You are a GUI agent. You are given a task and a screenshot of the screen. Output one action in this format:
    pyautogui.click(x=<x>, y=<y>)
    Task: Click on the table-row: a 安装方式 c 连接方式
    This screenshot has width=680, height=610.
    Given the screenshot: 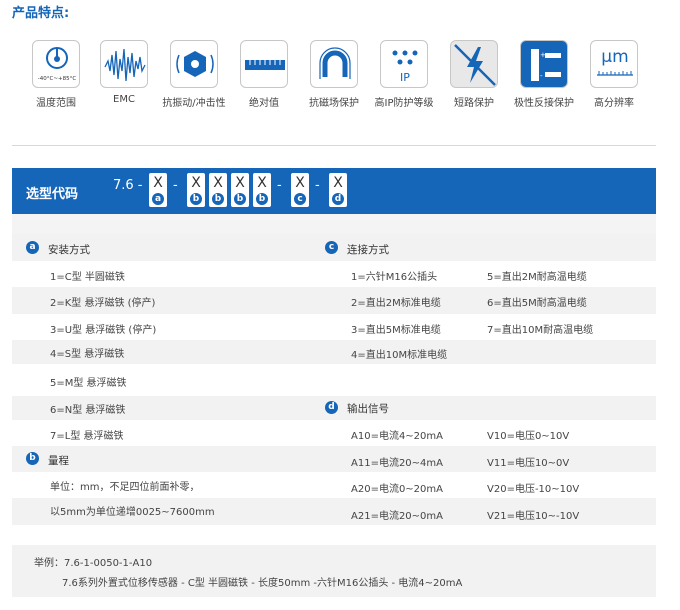 What is the action you would take?
    pyautogui.click(x=334, y=247)
    